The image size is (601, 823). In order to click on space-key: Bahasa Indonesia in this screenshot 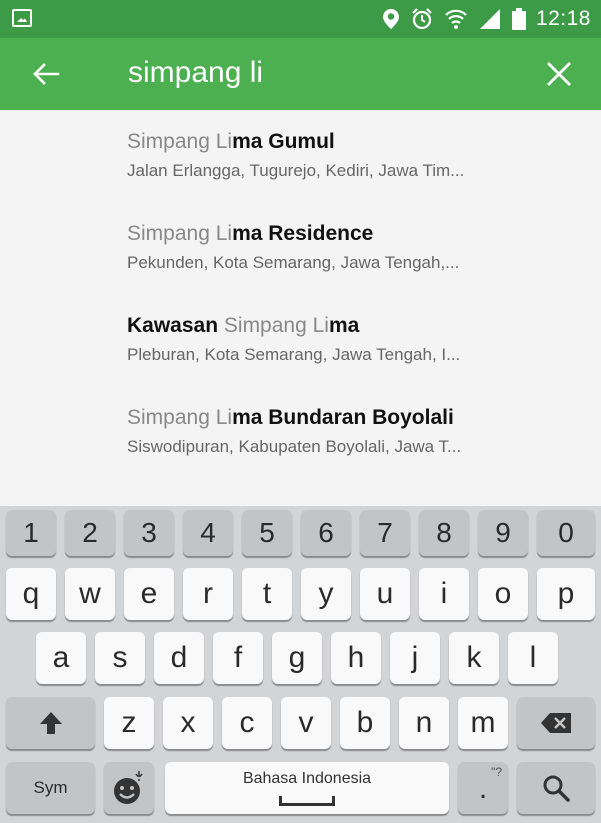, I will do `click(307, 788)`.